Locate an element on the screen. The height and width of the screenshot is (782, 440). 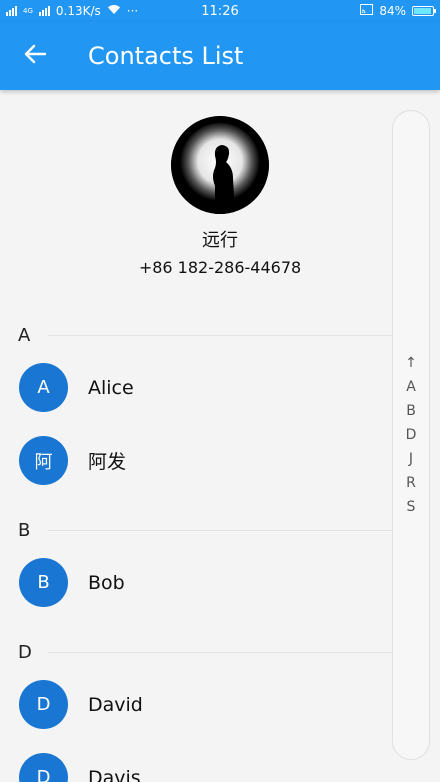
more-indicator: ··· is located at coordinates (132, 11).